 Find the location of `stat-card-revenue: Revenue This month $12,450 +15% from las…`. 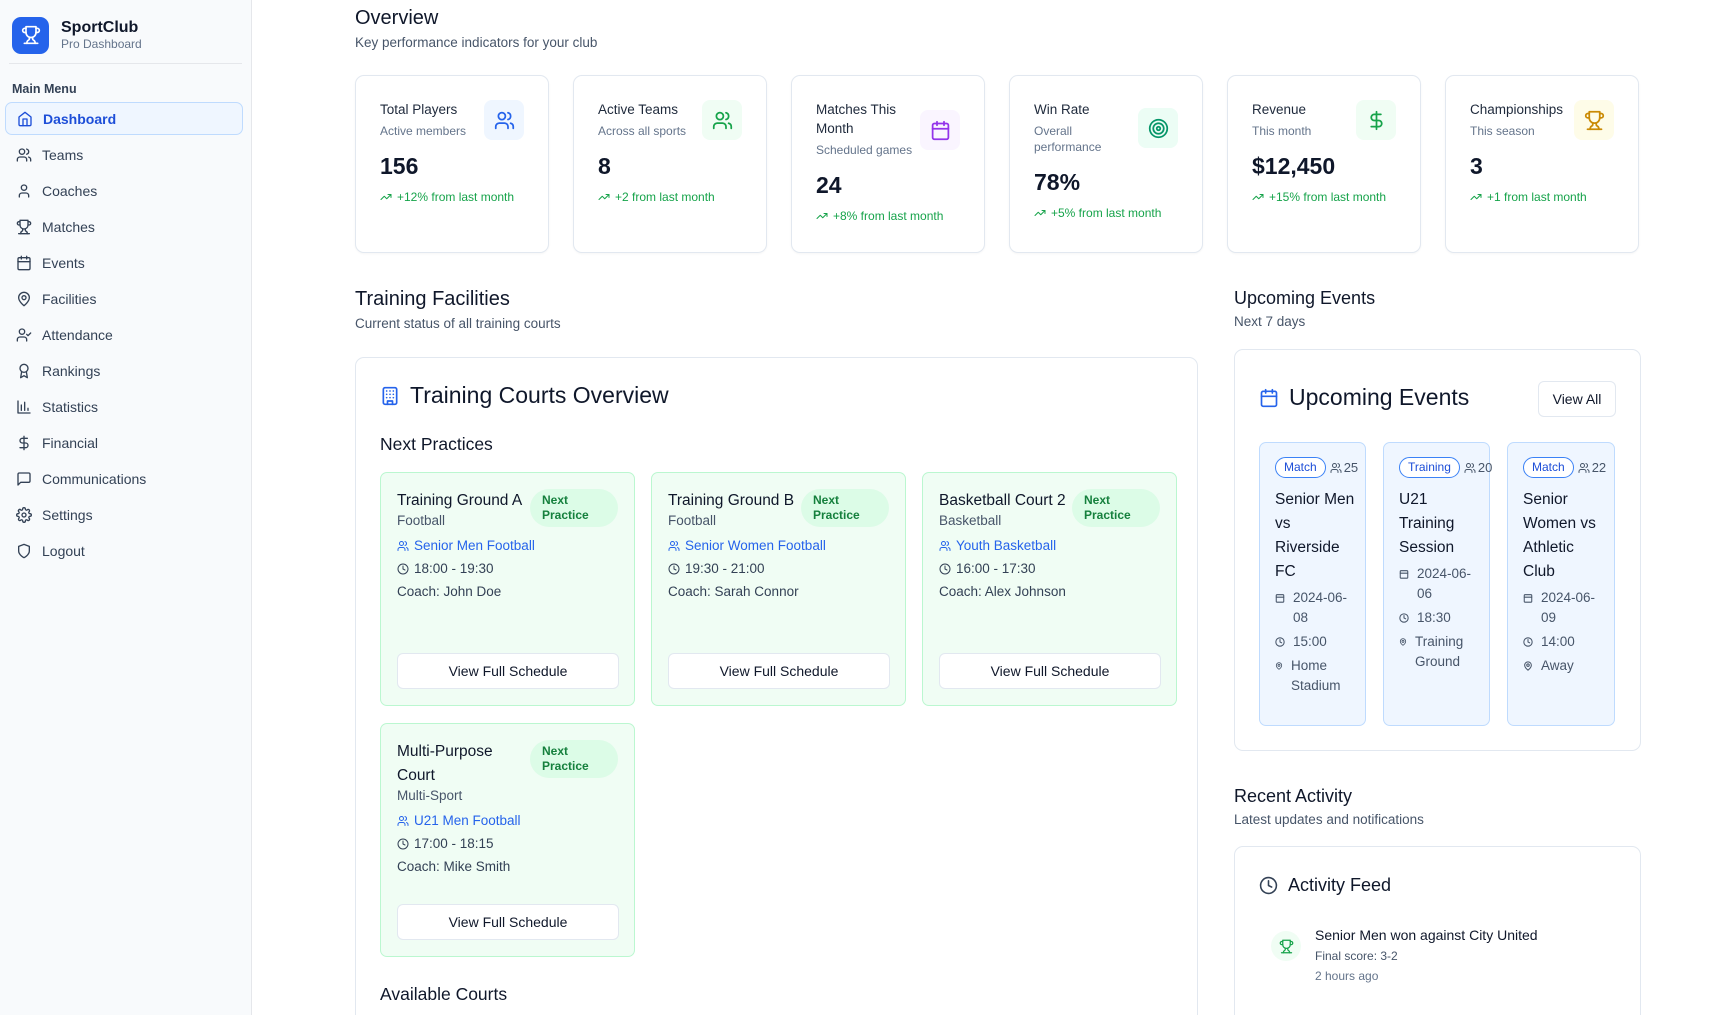

stat-card-revenue: Revenue This month $12,450 +15% from las… is located at coordinates (1324, 164).